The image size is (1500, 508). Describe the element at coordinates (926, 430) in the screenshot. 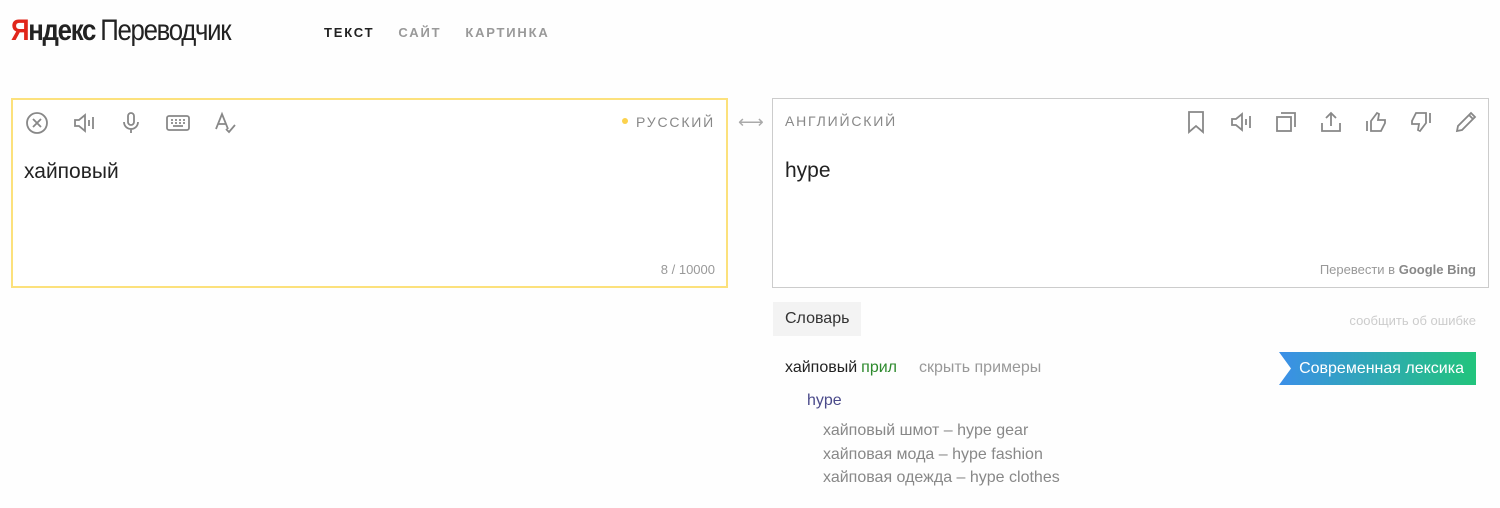

I see `example-item: хайповый шмот – hype gear` at that location.